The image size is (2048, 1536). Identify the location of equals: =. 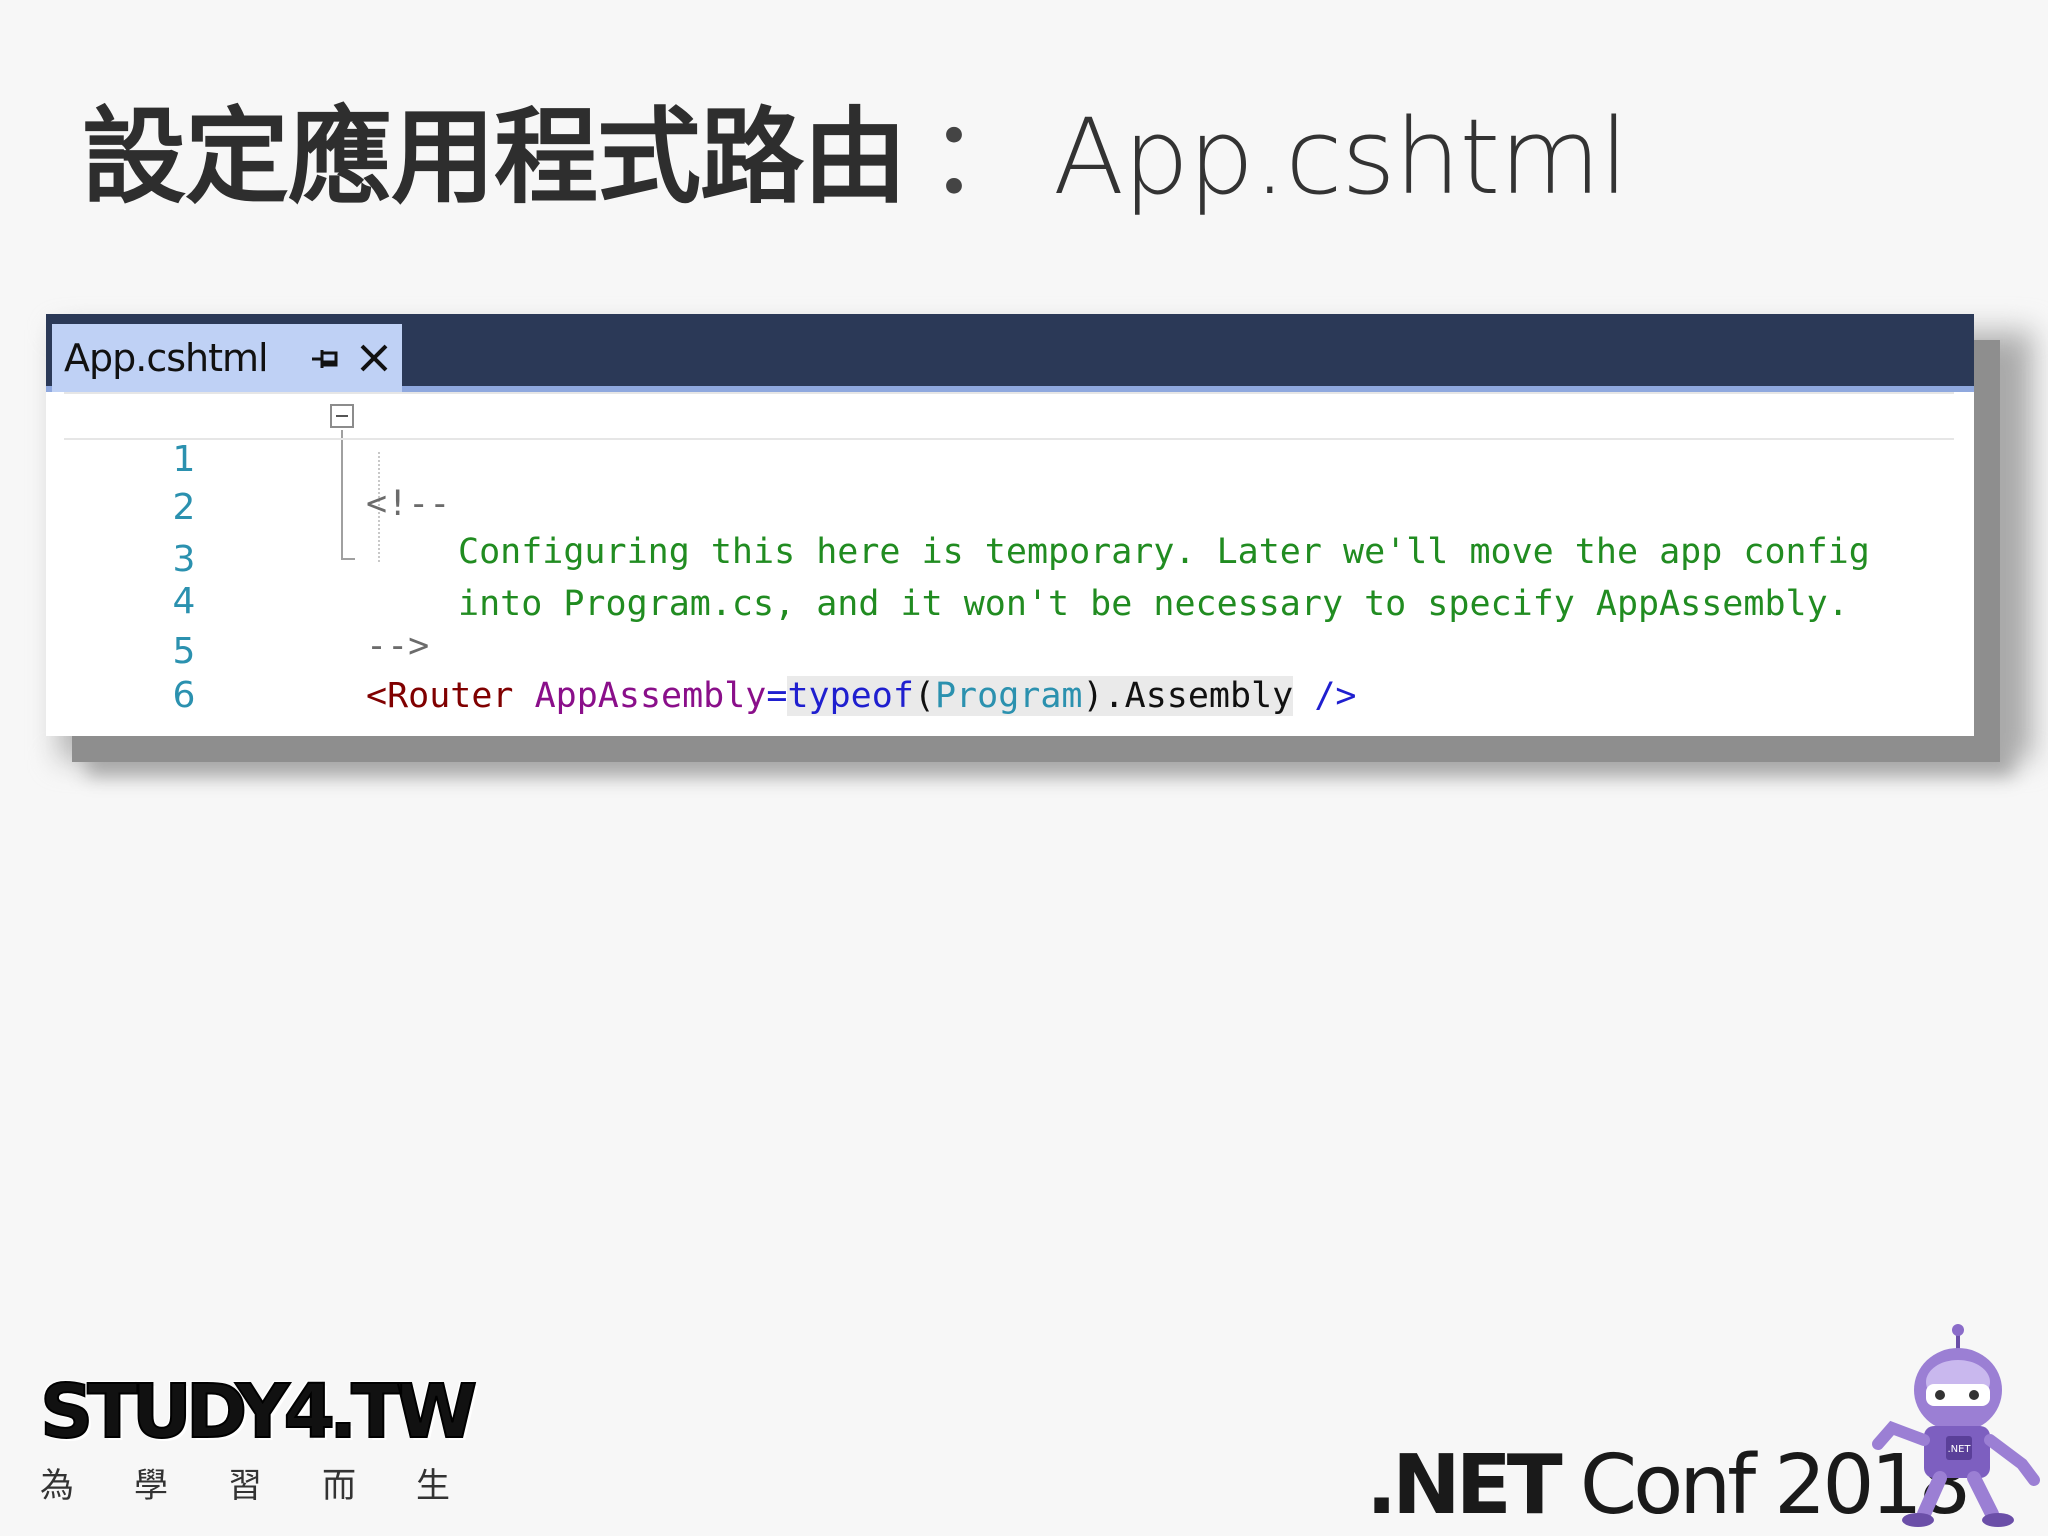
(777, 696).